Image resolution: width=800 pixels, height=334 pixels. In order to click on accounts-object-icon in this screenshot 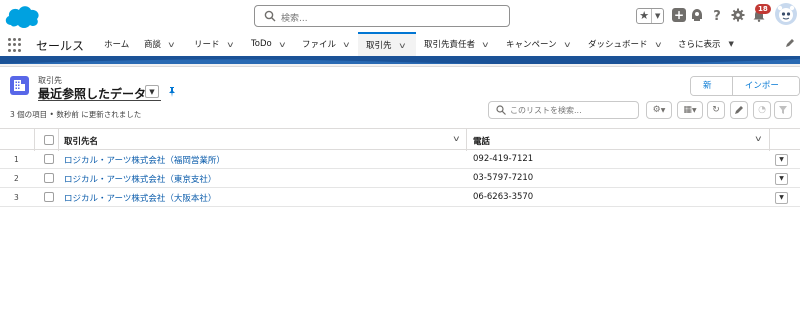, I will do `click(19, 85)`.